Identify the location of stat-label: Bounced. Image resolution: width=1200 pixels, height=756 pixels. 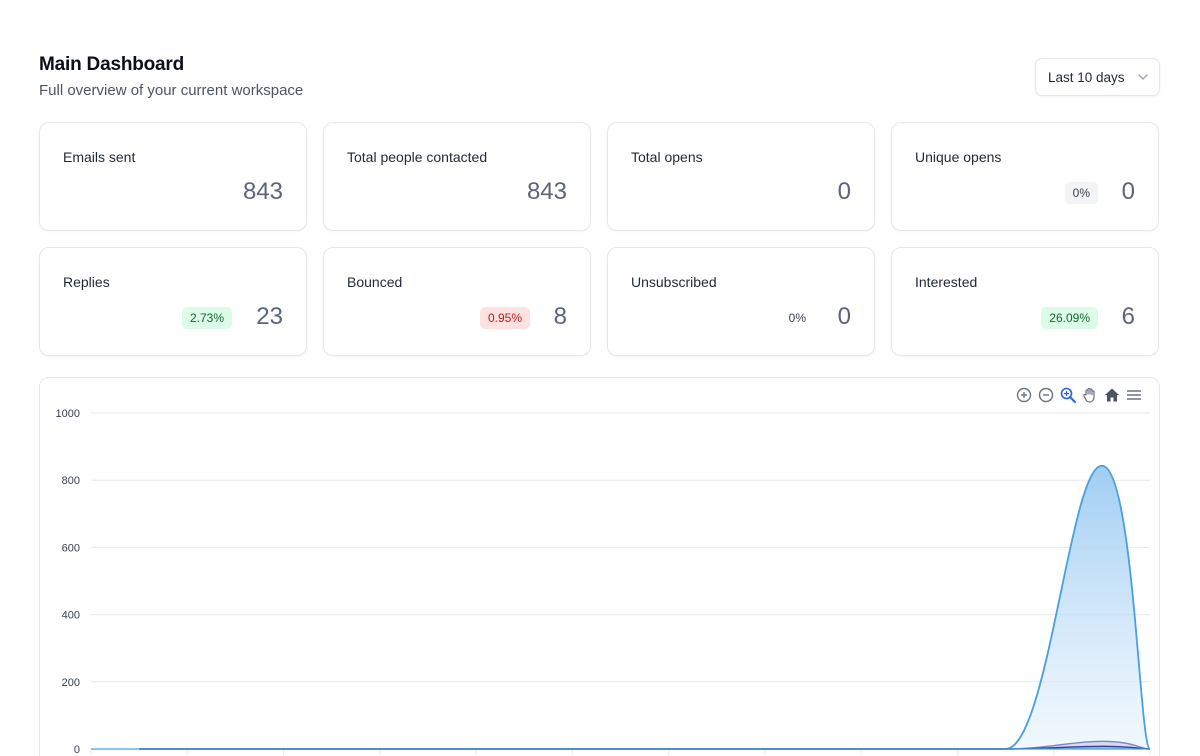
(375, 282).